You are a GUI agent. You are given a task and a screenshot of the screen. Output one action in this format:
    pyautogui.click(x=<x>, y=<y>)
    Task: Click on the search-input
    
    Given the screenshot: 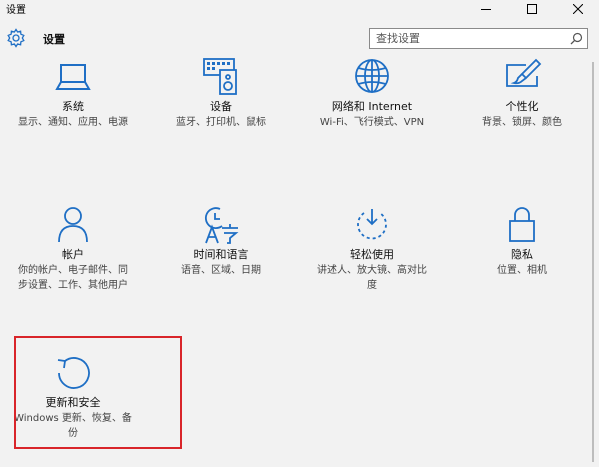 What is the action you would take?
    pyautogui.click(x=468, y=38)
    